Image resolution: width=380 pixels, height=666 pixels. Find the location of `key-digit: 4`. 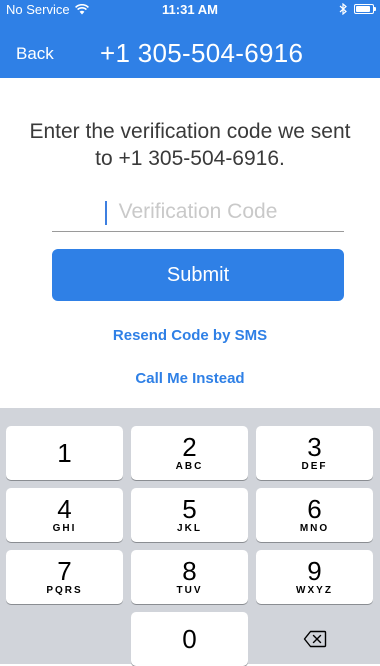

key-digit: 4 is located at coordinates (64, 509).